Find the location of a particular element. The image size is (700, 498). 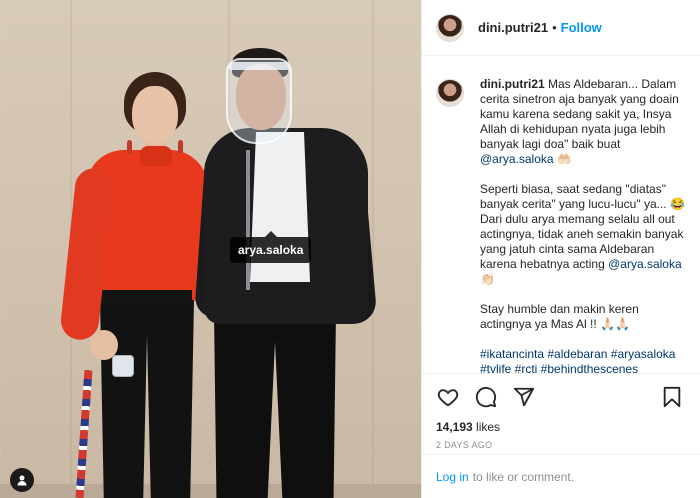

woman-pants is located at coordinates (147, 399).